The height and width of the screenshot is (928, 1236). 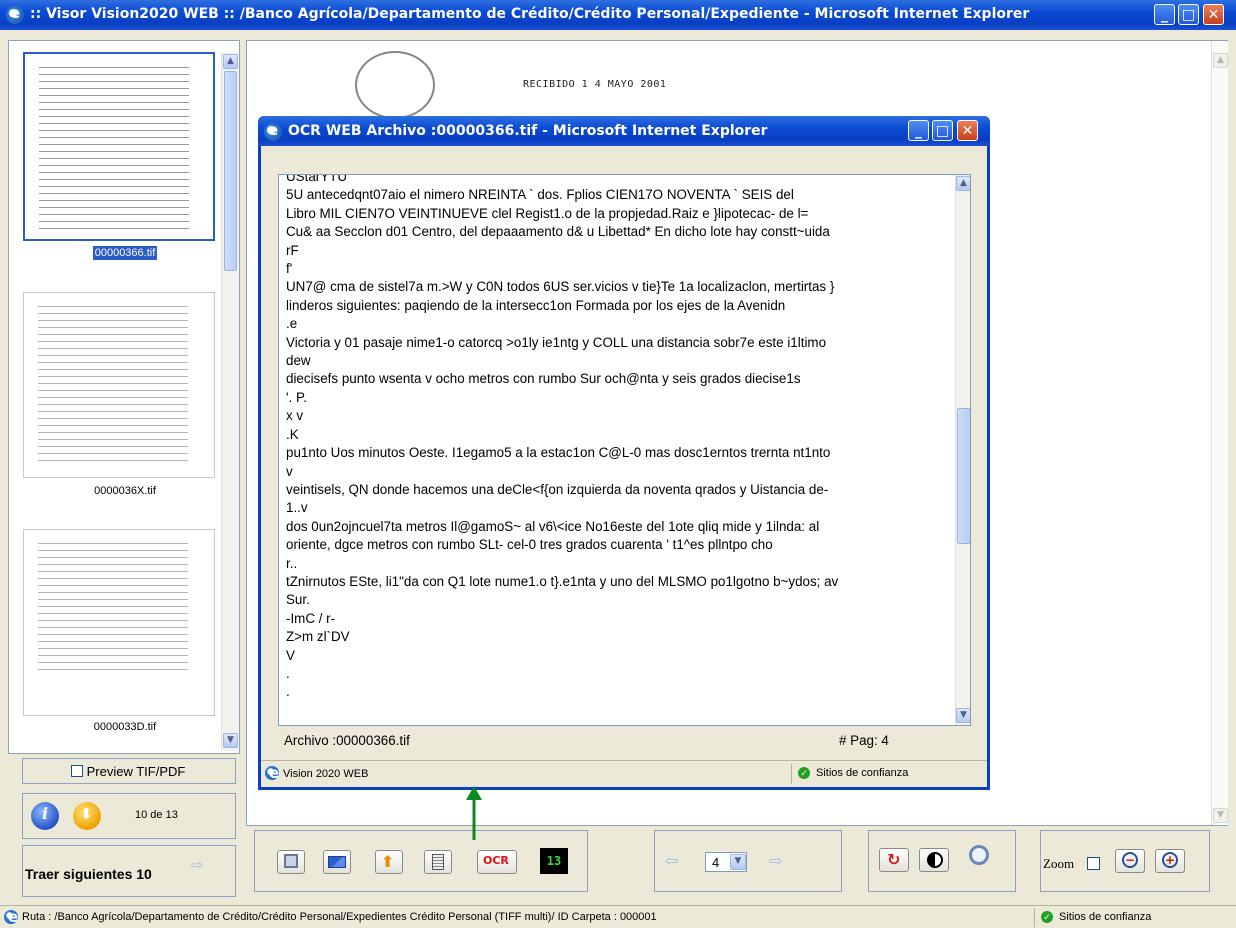 I want to click on image-tools-panel: ↻, so click(x=942, y=861).